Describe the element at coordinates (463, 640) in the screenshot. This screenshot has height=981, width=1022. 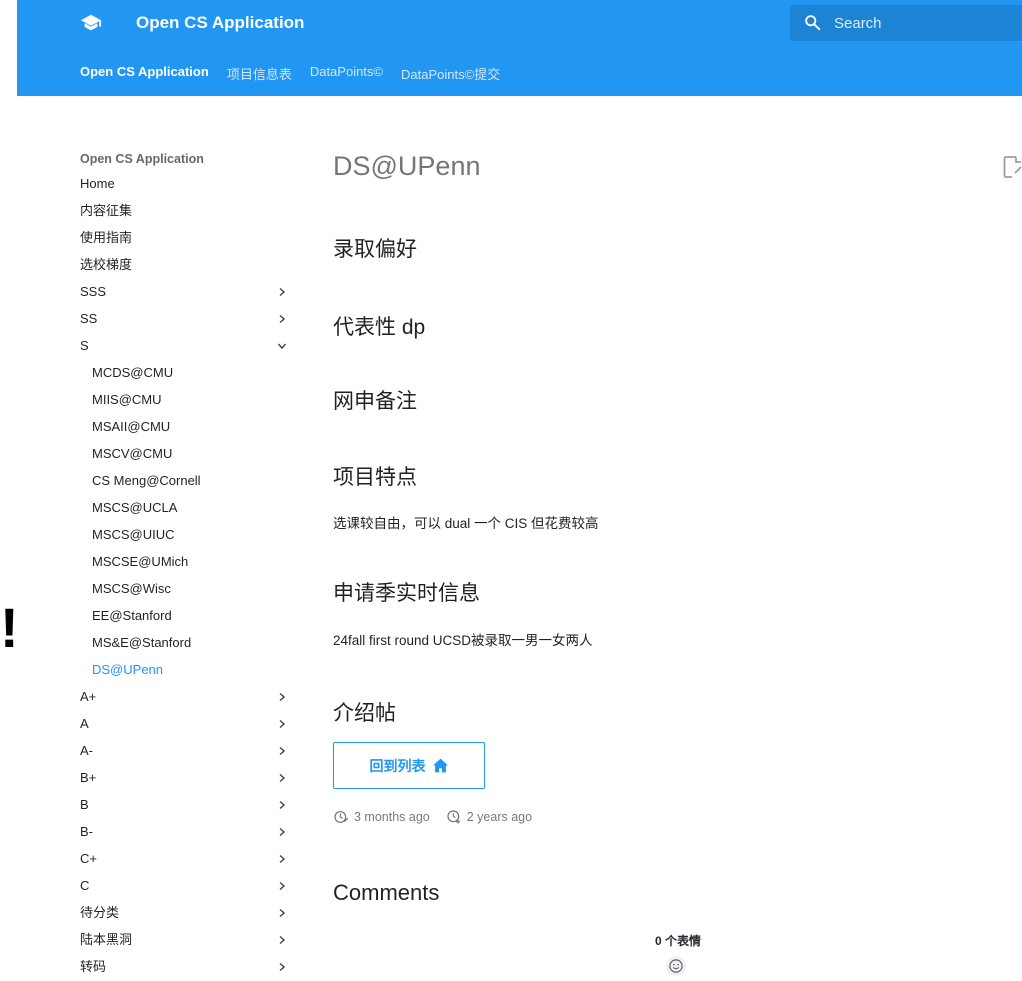
I see `realtime-info-text: 24fall first round UCSD被录取一男一女两人` at that location.